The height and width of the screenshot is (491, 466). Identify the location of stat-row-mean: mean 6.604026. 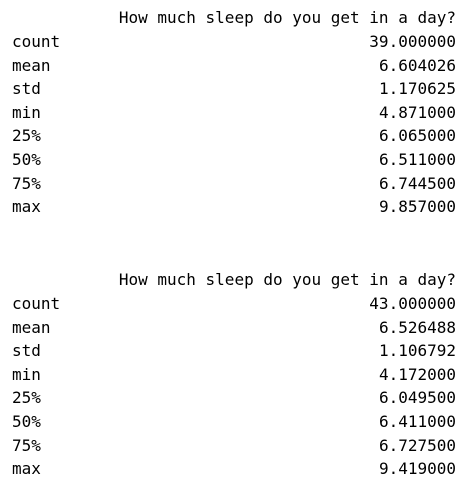
(234, 66).